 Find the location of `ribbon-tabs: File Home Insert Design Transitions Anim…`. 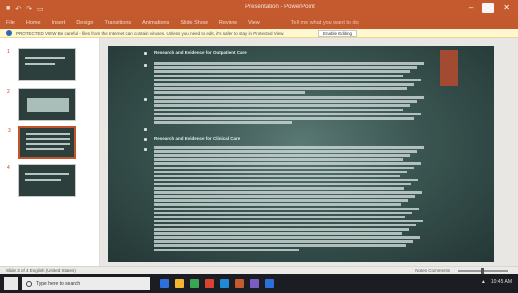

ribbon-tabs: File Home Insert Design Transitions Anim… is located at coordinates (259, 23).